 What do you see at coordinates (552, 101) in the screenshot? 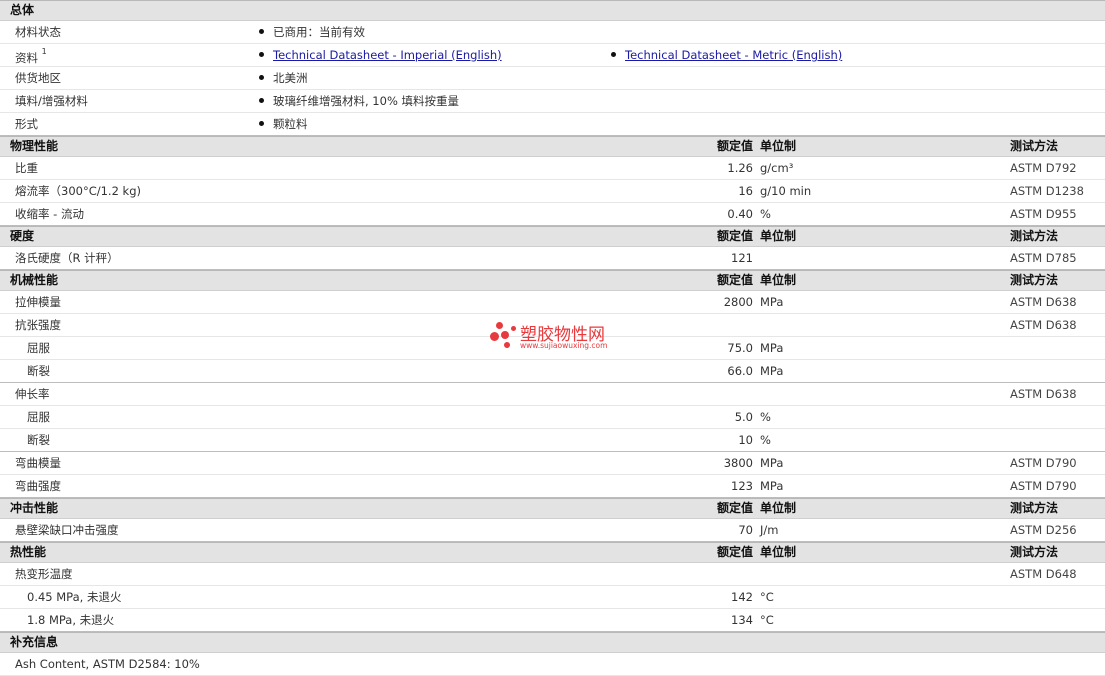
I see `general-row: 填料/增强材料 玻璃纤维增强材料, 10% 填料按重量` at bounding box center [552, 101].